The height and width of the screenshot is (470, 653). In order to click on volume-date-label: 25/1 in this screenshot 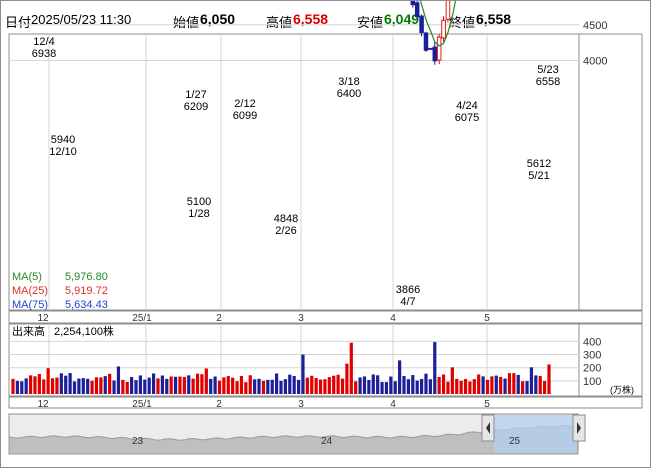, I will do `click(142, 404)`.